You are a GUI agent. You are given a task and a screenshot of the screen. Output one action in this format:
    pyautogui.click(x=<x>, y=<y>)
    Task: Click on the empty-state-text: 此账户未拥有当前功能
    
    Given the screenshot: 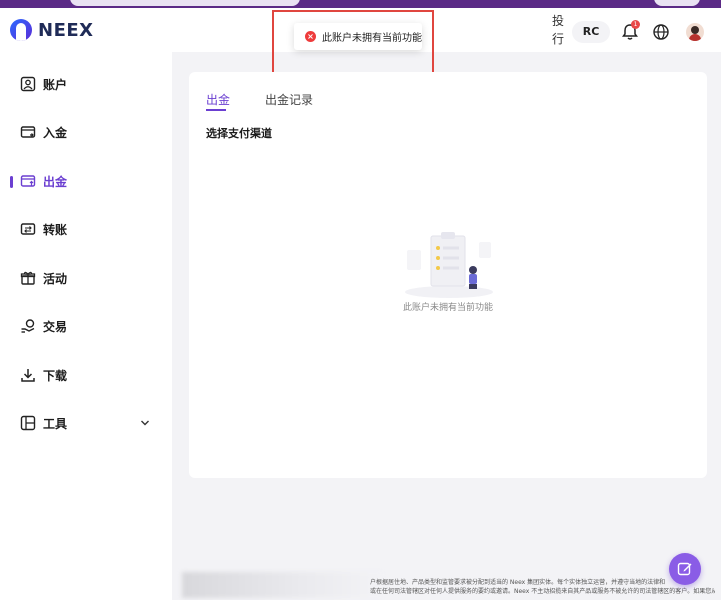 What is the action you would take?
    pyautogui.click(x=447, y=308)
    